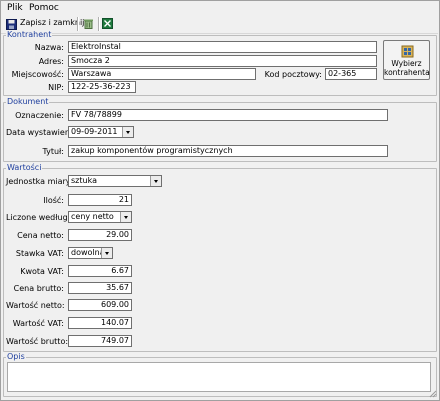 Image resolution: width=440 pixels, height=401 pixels. I want to click on issue-date-label: Data wystawienia:, so click(43, 132).